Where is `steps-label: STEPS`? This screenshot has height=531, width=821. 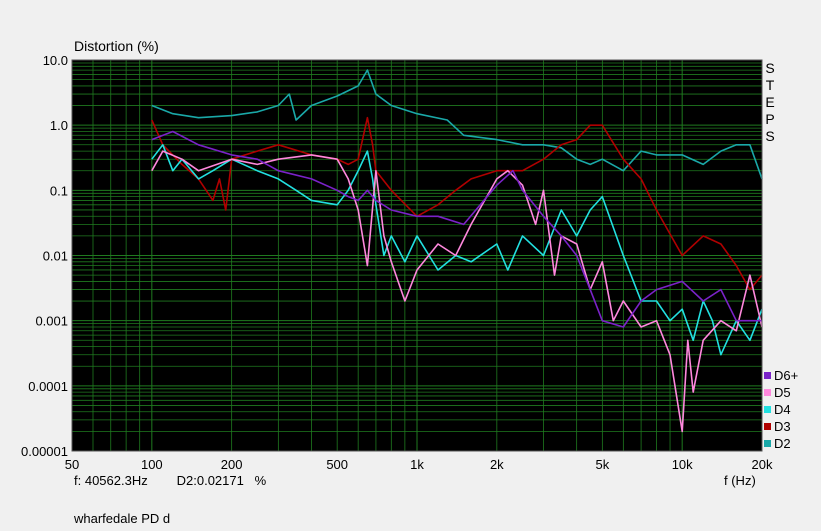
steps-label: STEPS is located at coordinates (770, 102).